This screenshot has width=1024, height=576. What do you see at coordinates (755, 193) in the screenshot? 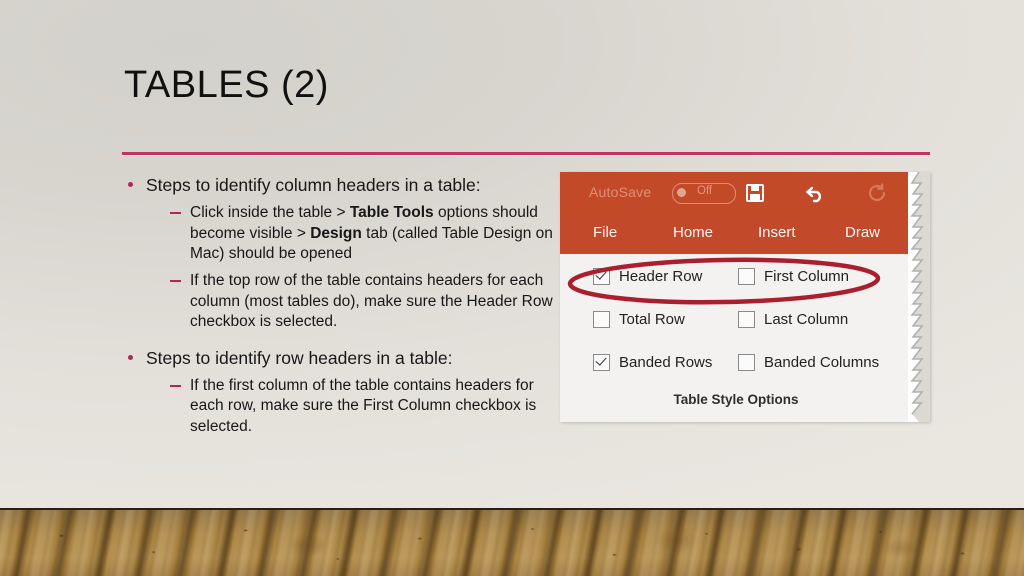
I see `save-icon` at bounding box center [755, 193].